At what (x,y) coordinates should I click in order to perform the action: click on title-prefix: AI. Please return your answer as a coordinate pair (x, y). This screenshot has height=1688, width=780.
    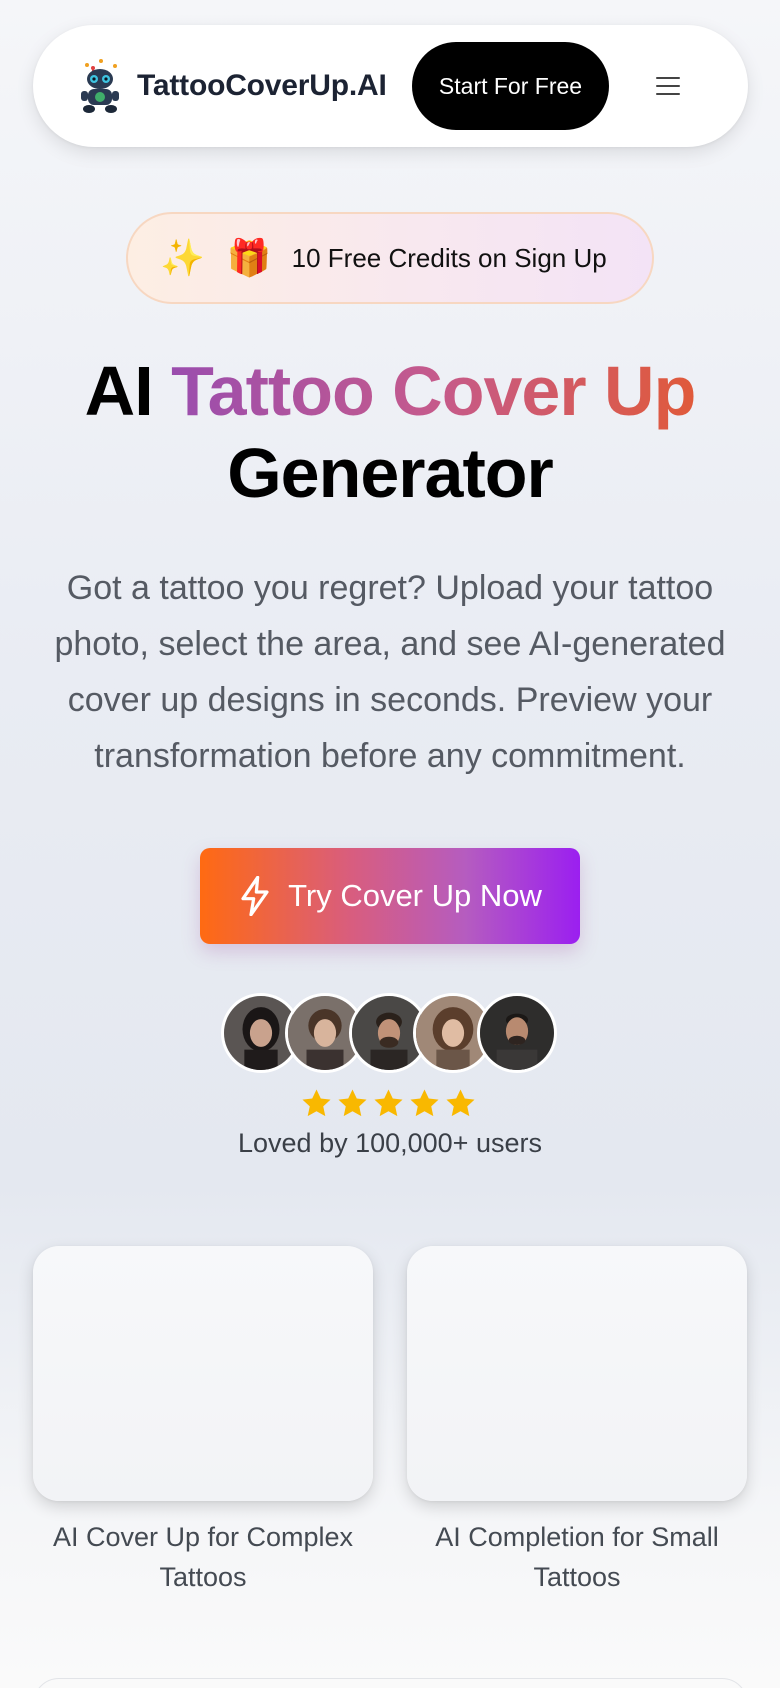
    Looking at the image, I should click on (119, 391).